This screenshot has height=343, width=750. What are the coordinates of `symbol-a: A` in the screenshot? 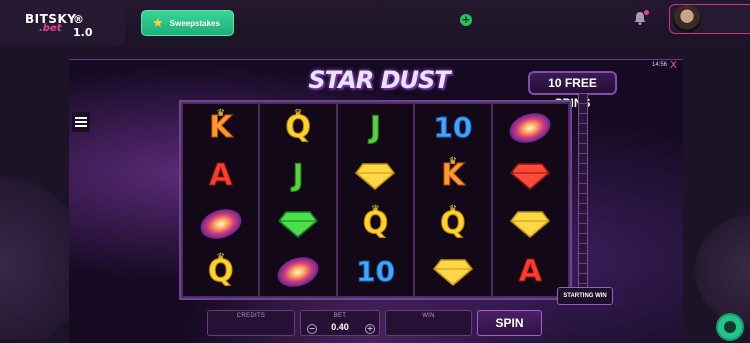 It's located at (220, 176).